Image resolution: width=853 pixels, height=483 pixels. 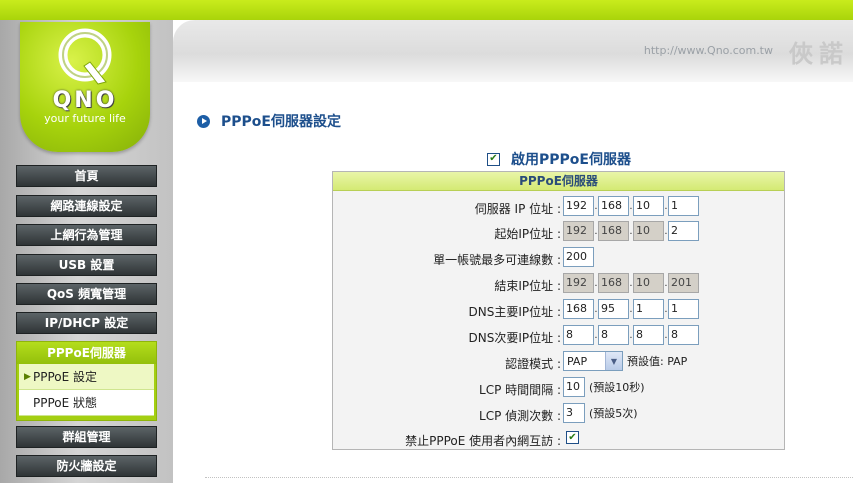 I want to click on page-title: PPPoE伺服器設定, so click(x=269, y=121).